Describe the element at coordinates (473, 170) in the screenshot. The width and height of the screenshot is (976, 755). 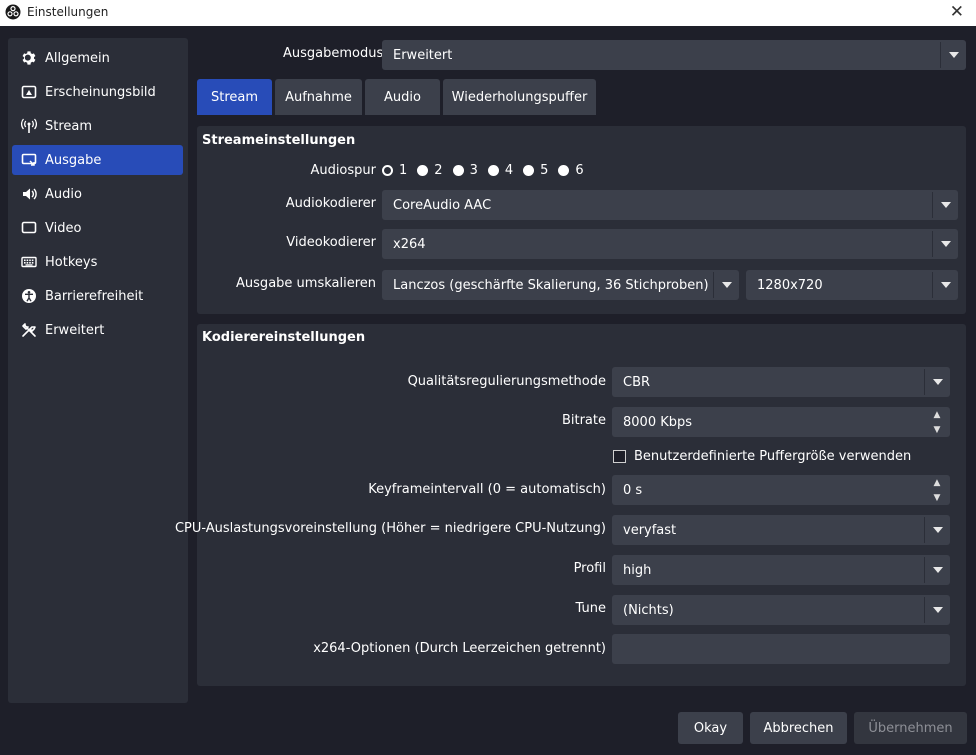
I see `radio-label: 3` at that location.